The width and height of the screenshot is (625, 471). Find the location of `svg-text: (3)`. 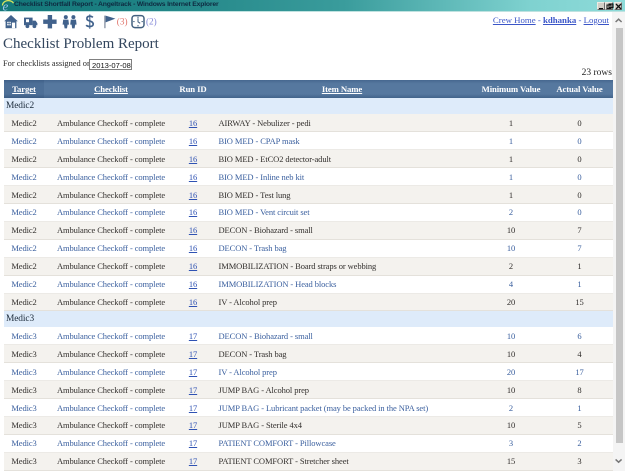

svg-text: (3) is located at coordinates (122, 22).